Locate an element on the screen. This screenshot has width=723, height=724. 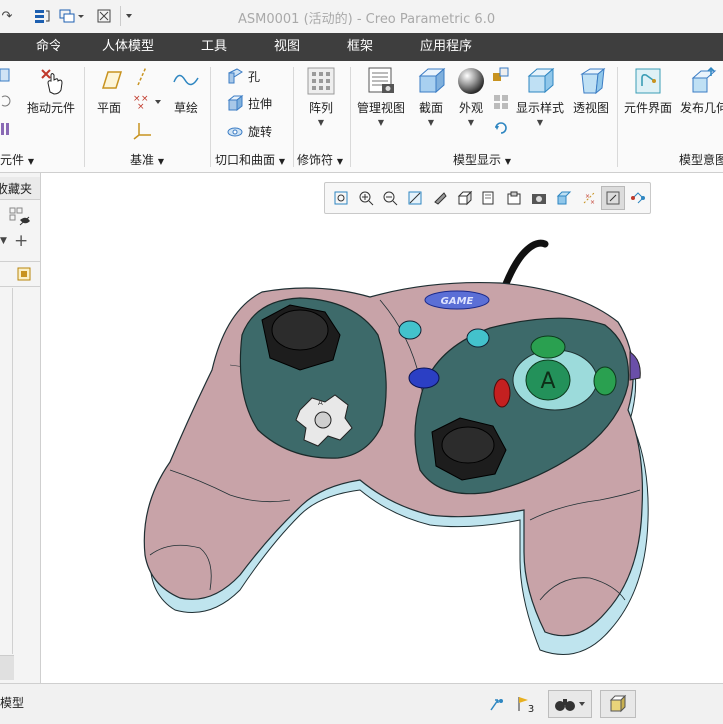
manage-views-icon is located at coordinates (381, 81).